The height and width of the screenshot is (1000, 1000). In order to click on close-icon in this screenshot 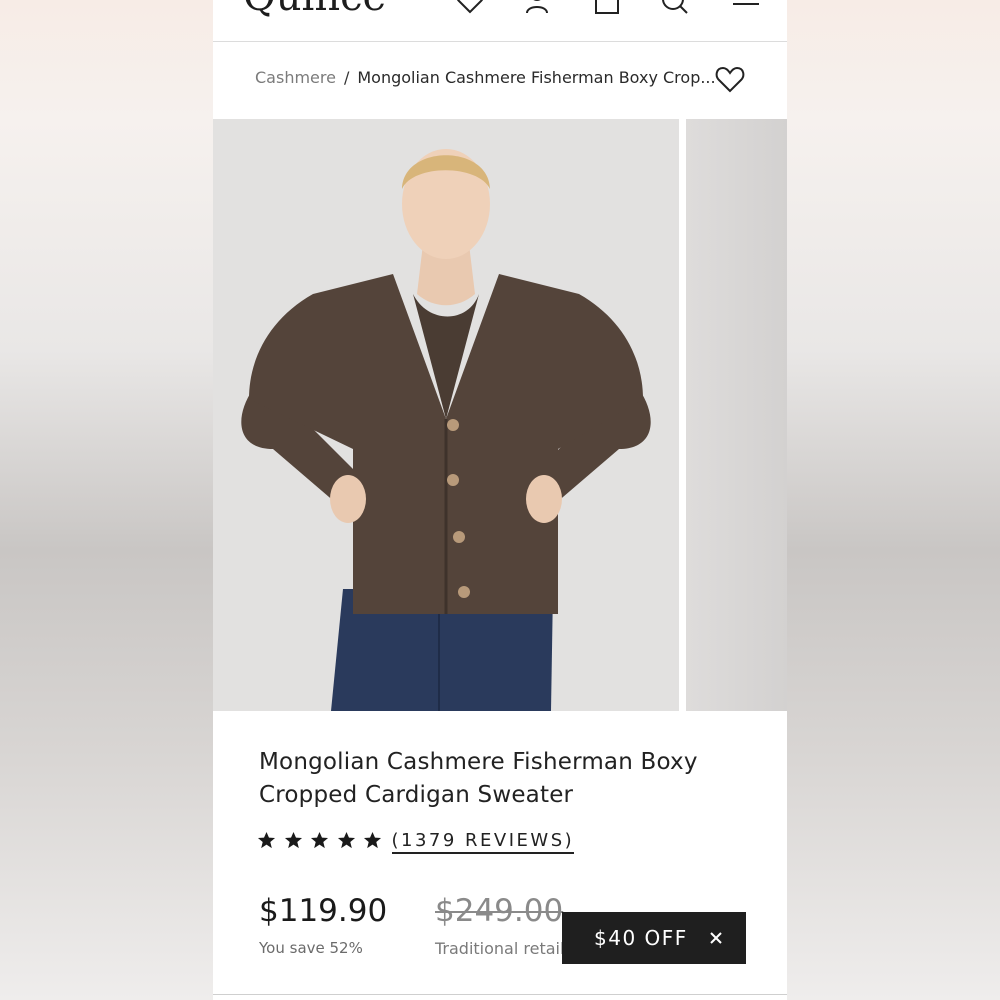, I will do `click(716, 938)`.